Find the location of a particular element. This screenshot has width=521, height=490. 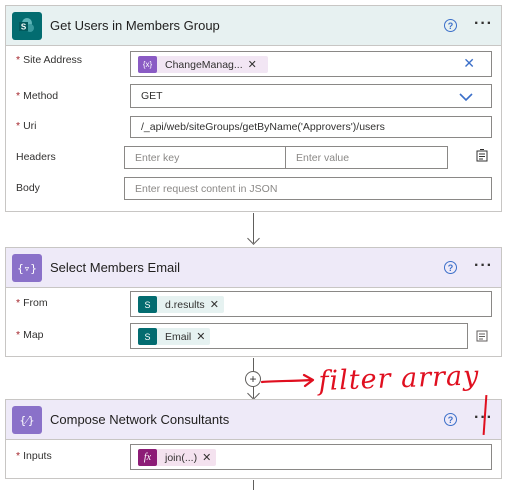

inputs-field: fx join(...) ✕ is located at coordinates (311, 457).